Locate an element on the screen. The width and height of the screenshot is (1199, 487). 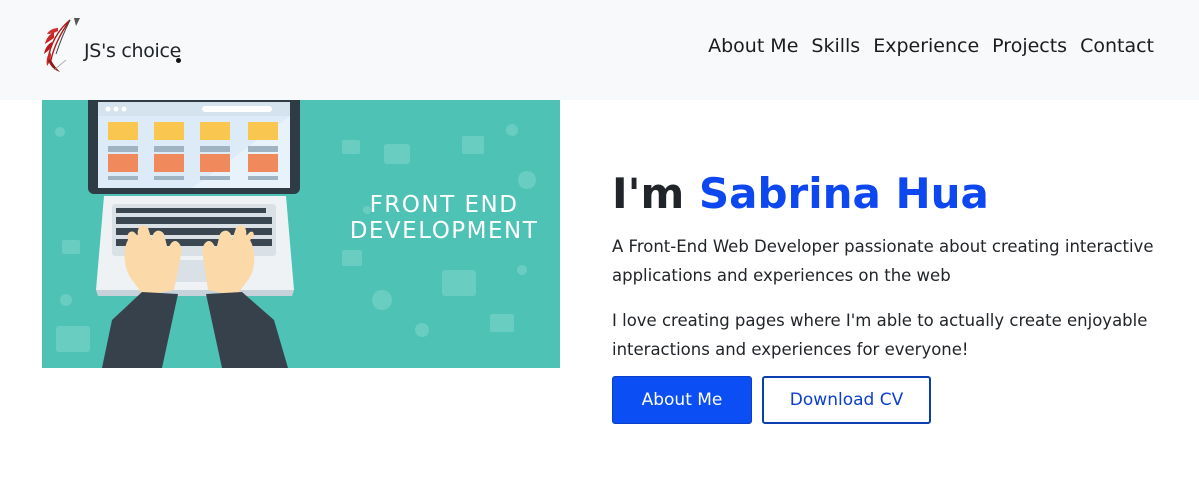
nav-link-projects: Projects is located at coordinates (1023, 46).